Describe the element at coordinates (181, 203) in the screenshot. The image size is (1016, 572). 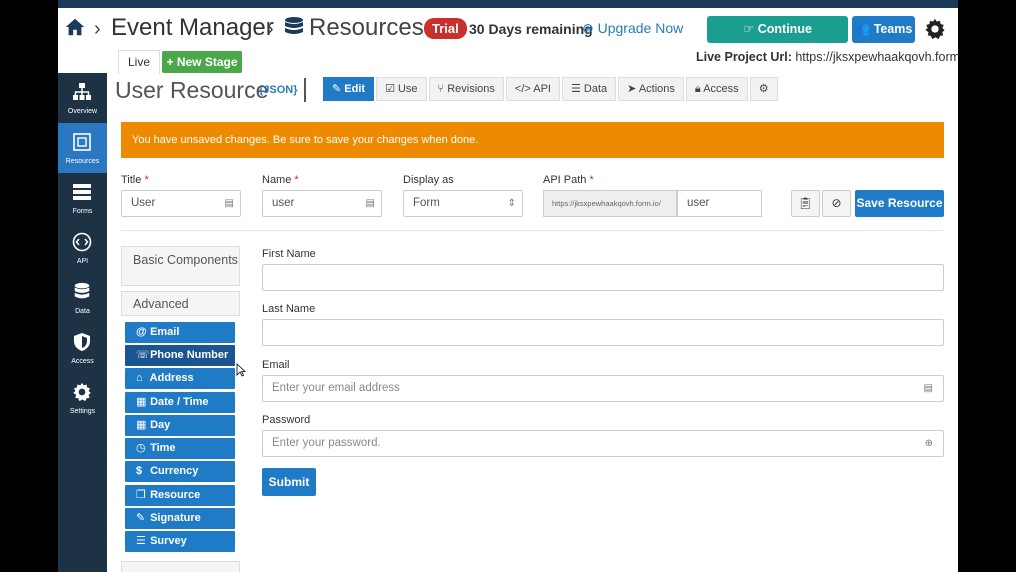
I see `title-input: User ▤` at that location.